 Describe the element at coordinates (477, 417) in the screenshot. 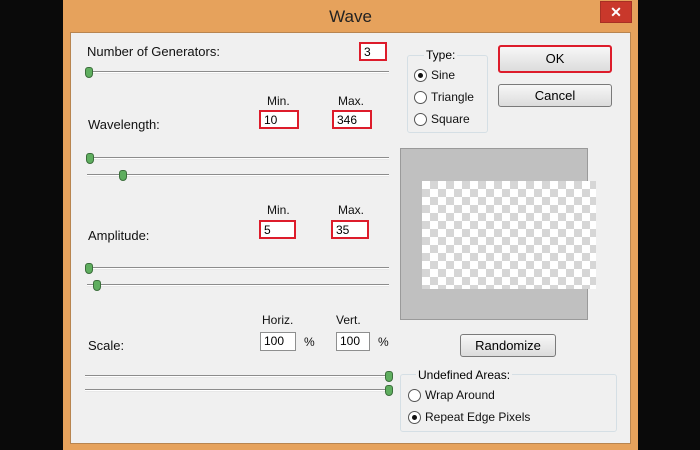

I see `repeat-edge-pixels-label: Repeat Edge Pixels` at that location.